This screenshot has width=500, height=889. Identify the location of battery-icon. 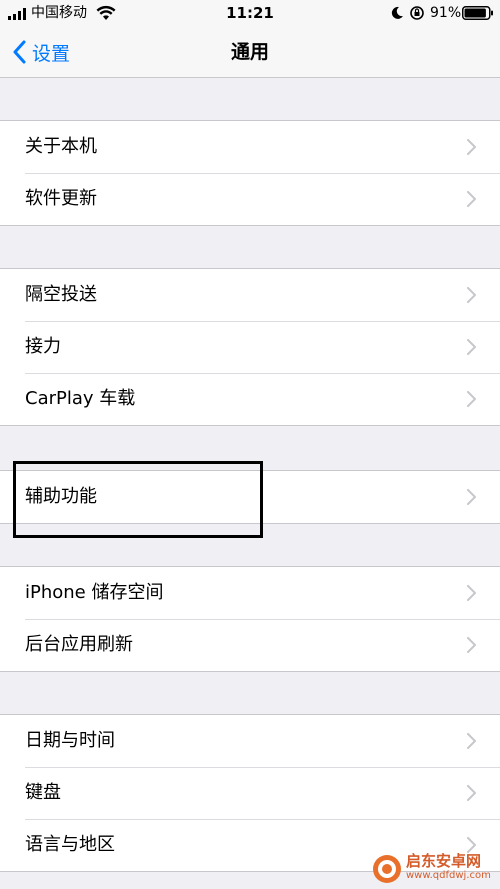
(477, 13).